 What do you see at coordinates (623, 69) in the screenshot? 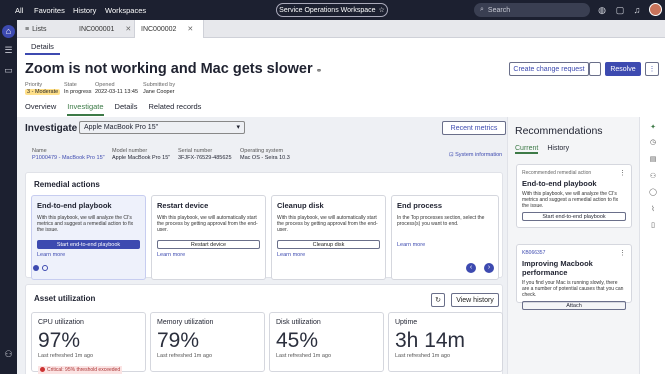
I see `resolve-button: Resolve` at bounding box center [623, 69].